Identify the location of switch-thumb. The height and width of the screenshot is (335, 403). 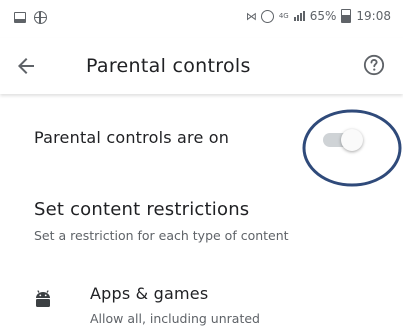
(352, 140).